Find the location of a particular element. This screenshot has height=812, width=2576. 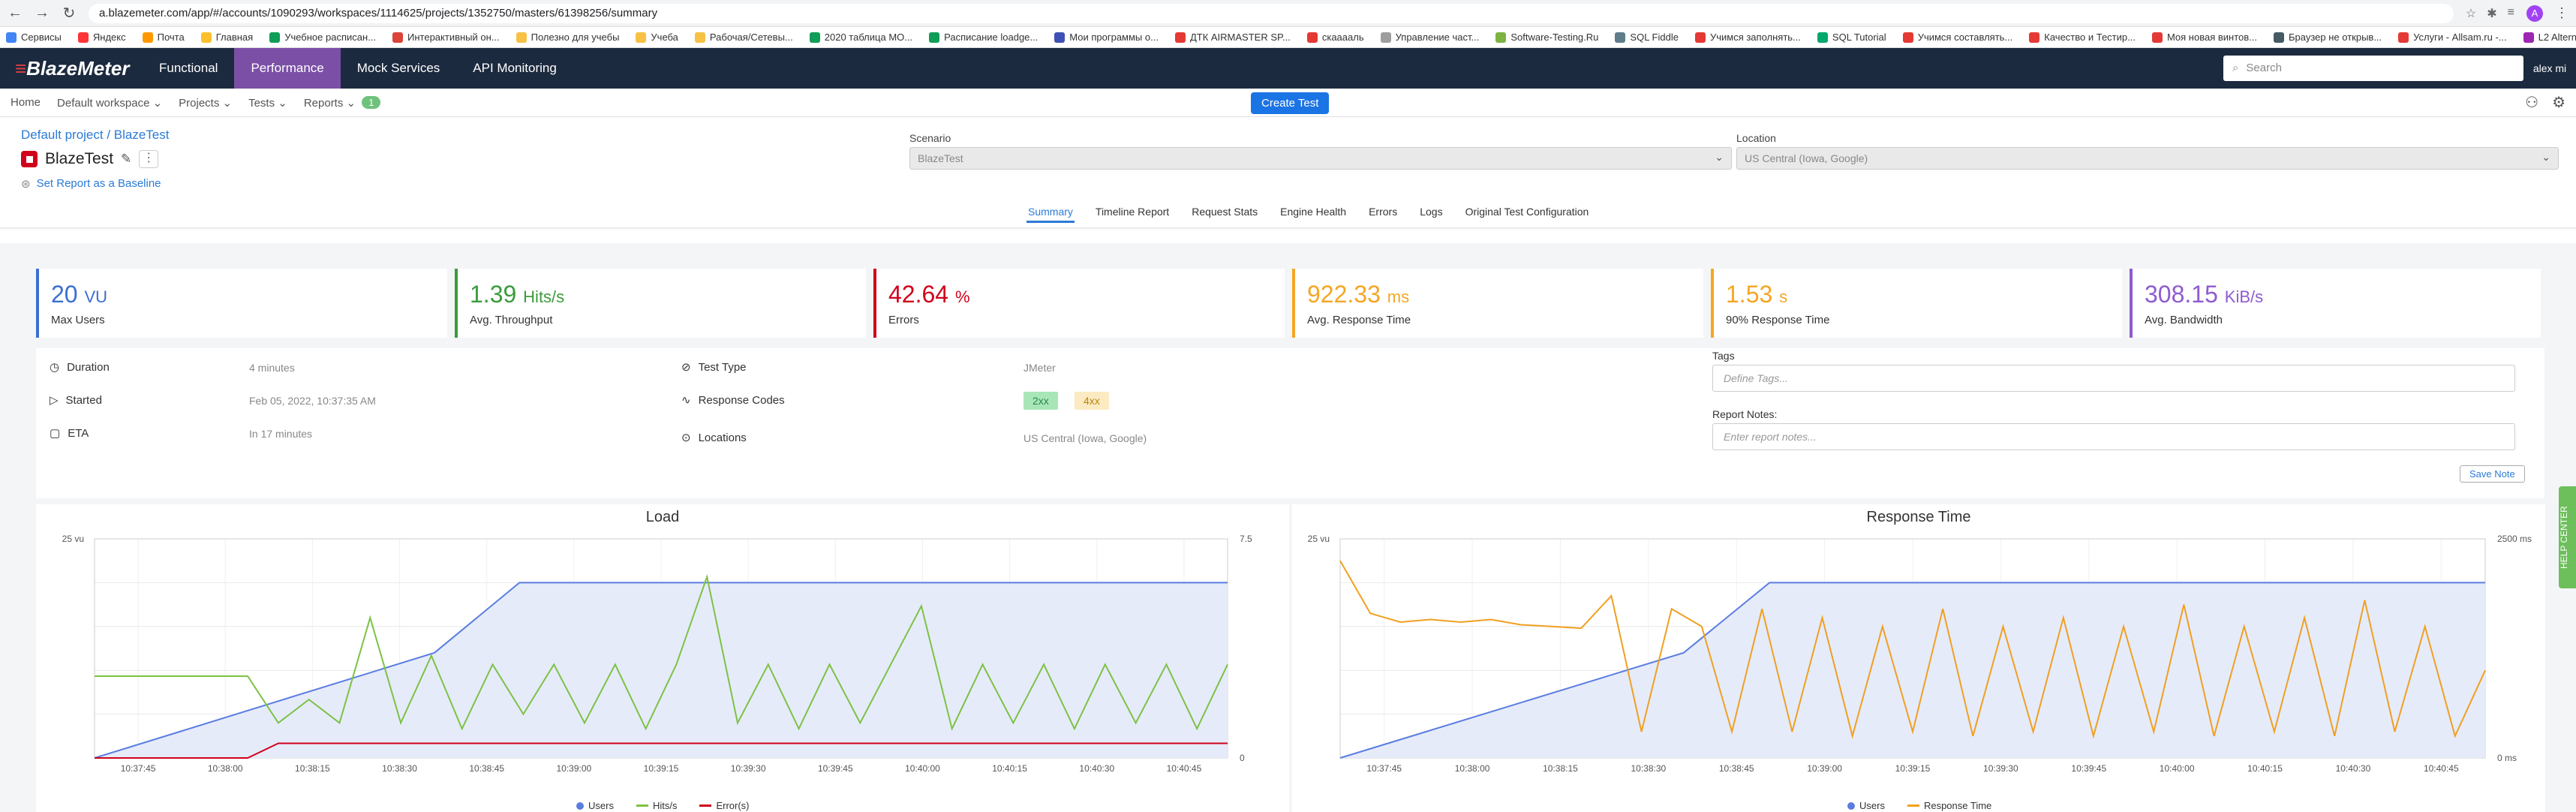

set-baseline-link: ⊛ Set Report as a Baseline is located at coordinates (91, 184).